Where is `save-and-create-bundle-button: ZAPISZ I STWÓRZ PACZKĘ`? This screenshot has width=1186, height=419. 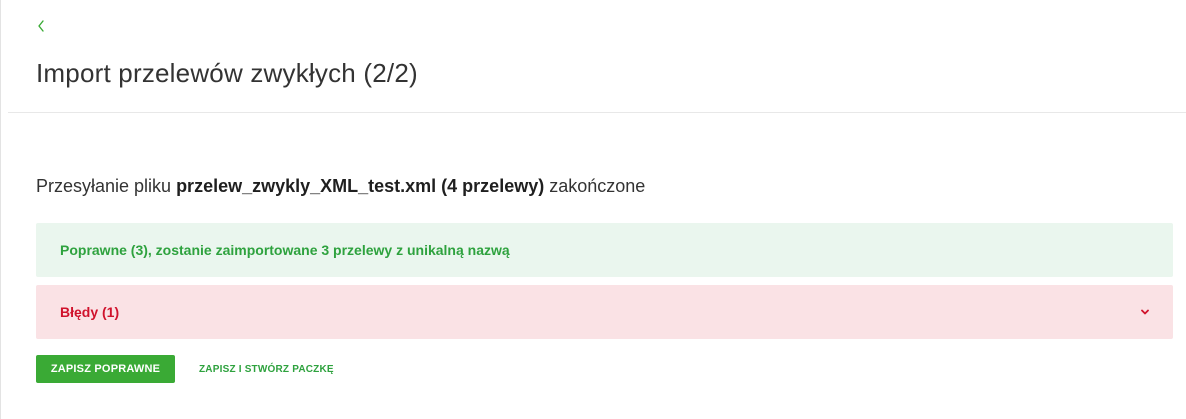 save-and-create-bundle-button: ZAPISZ I STWÓRZ PACZKĘ is located at coordinates (266, 369).